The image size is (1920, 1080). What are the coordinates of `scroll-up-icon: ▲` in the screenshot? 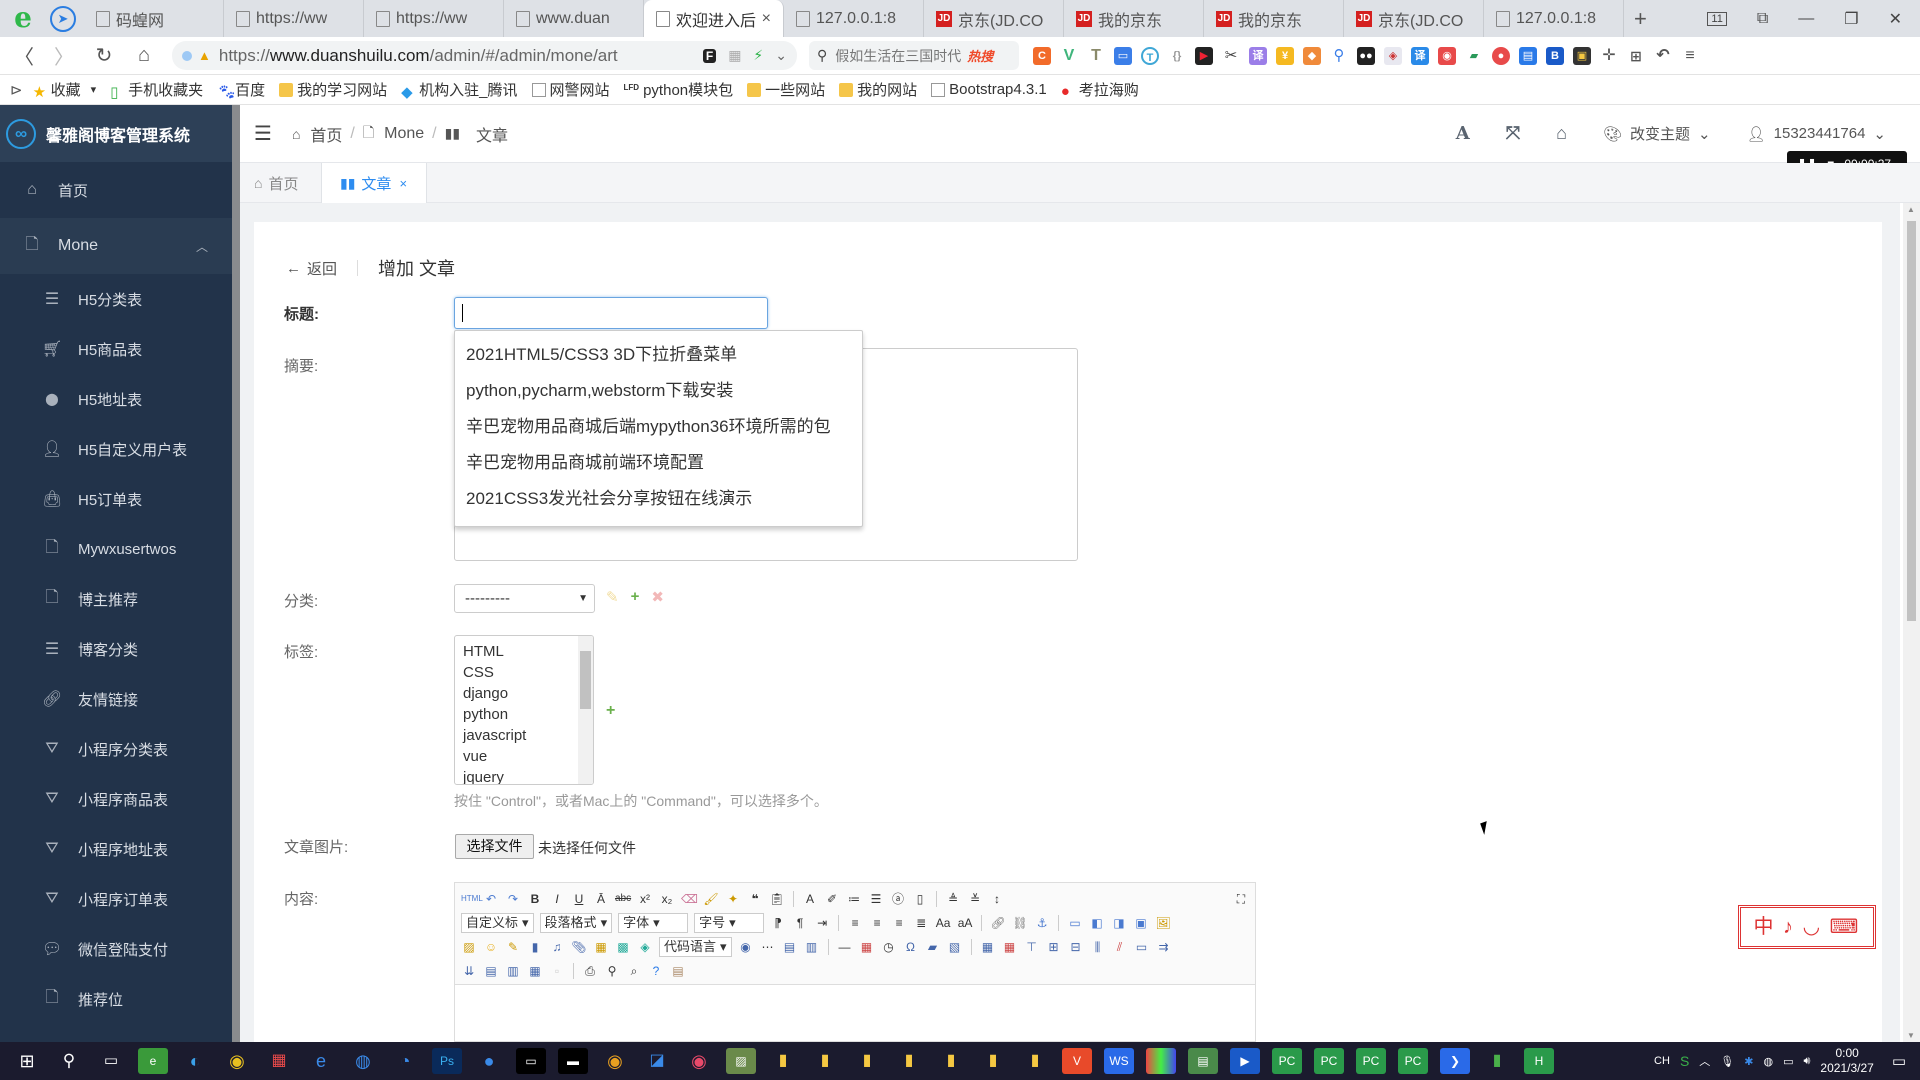 It's located at (1911, 209).